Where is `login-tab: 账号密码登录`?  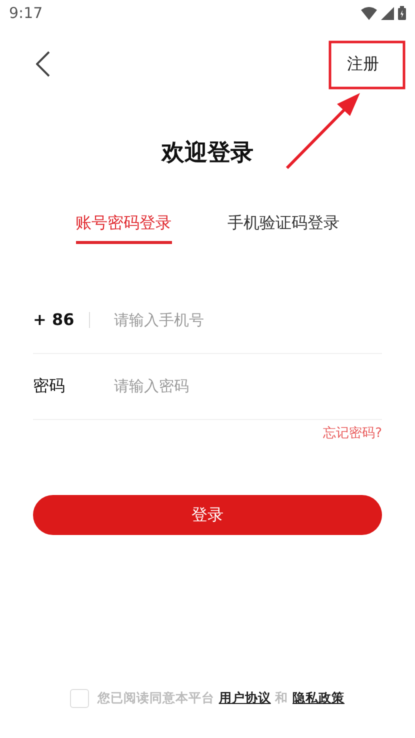
login-tab: 账号密码登录 is located at coordinates (124, 227).